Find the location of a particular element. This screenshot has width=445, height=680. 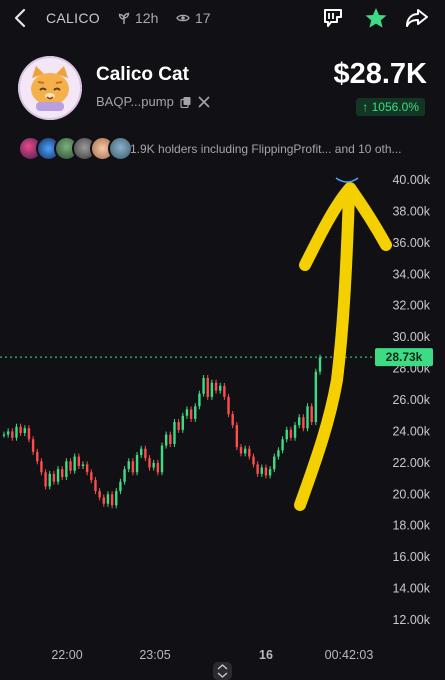

y-tick-label: 38.00k is located at coordinates (411, 211).